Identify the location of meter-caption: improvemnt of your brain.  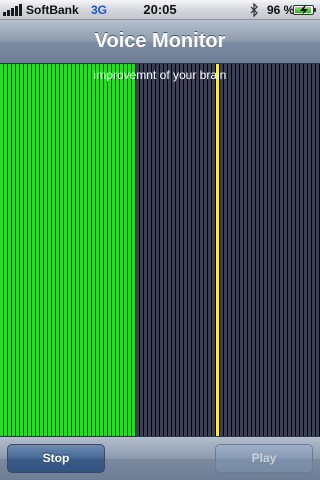
(160, 75).